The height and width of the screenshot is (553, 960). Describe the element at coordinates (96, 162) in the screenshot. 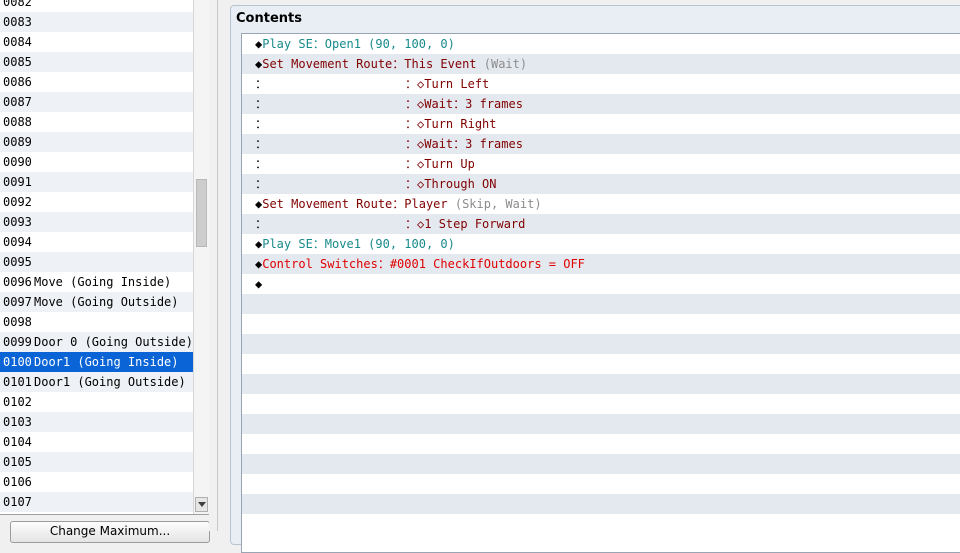

I see `event-list-item: 0090` at that location.